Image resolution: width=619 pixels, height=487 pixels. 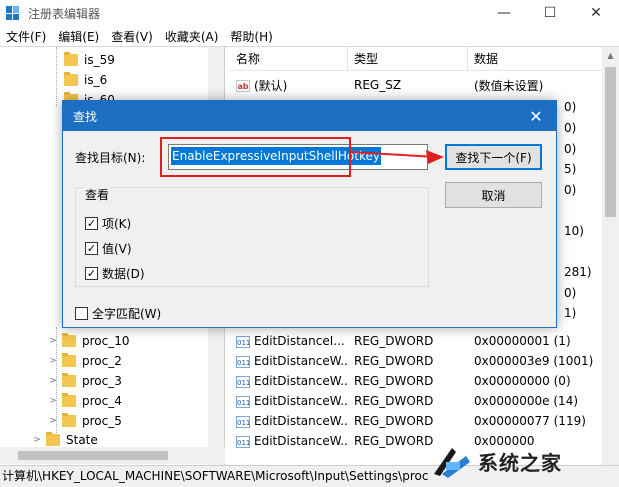 What do you see at coordinates (520, 463) in the screenshot?
I see `watermark-text: 系统之家` at bounding box center [520, 463].